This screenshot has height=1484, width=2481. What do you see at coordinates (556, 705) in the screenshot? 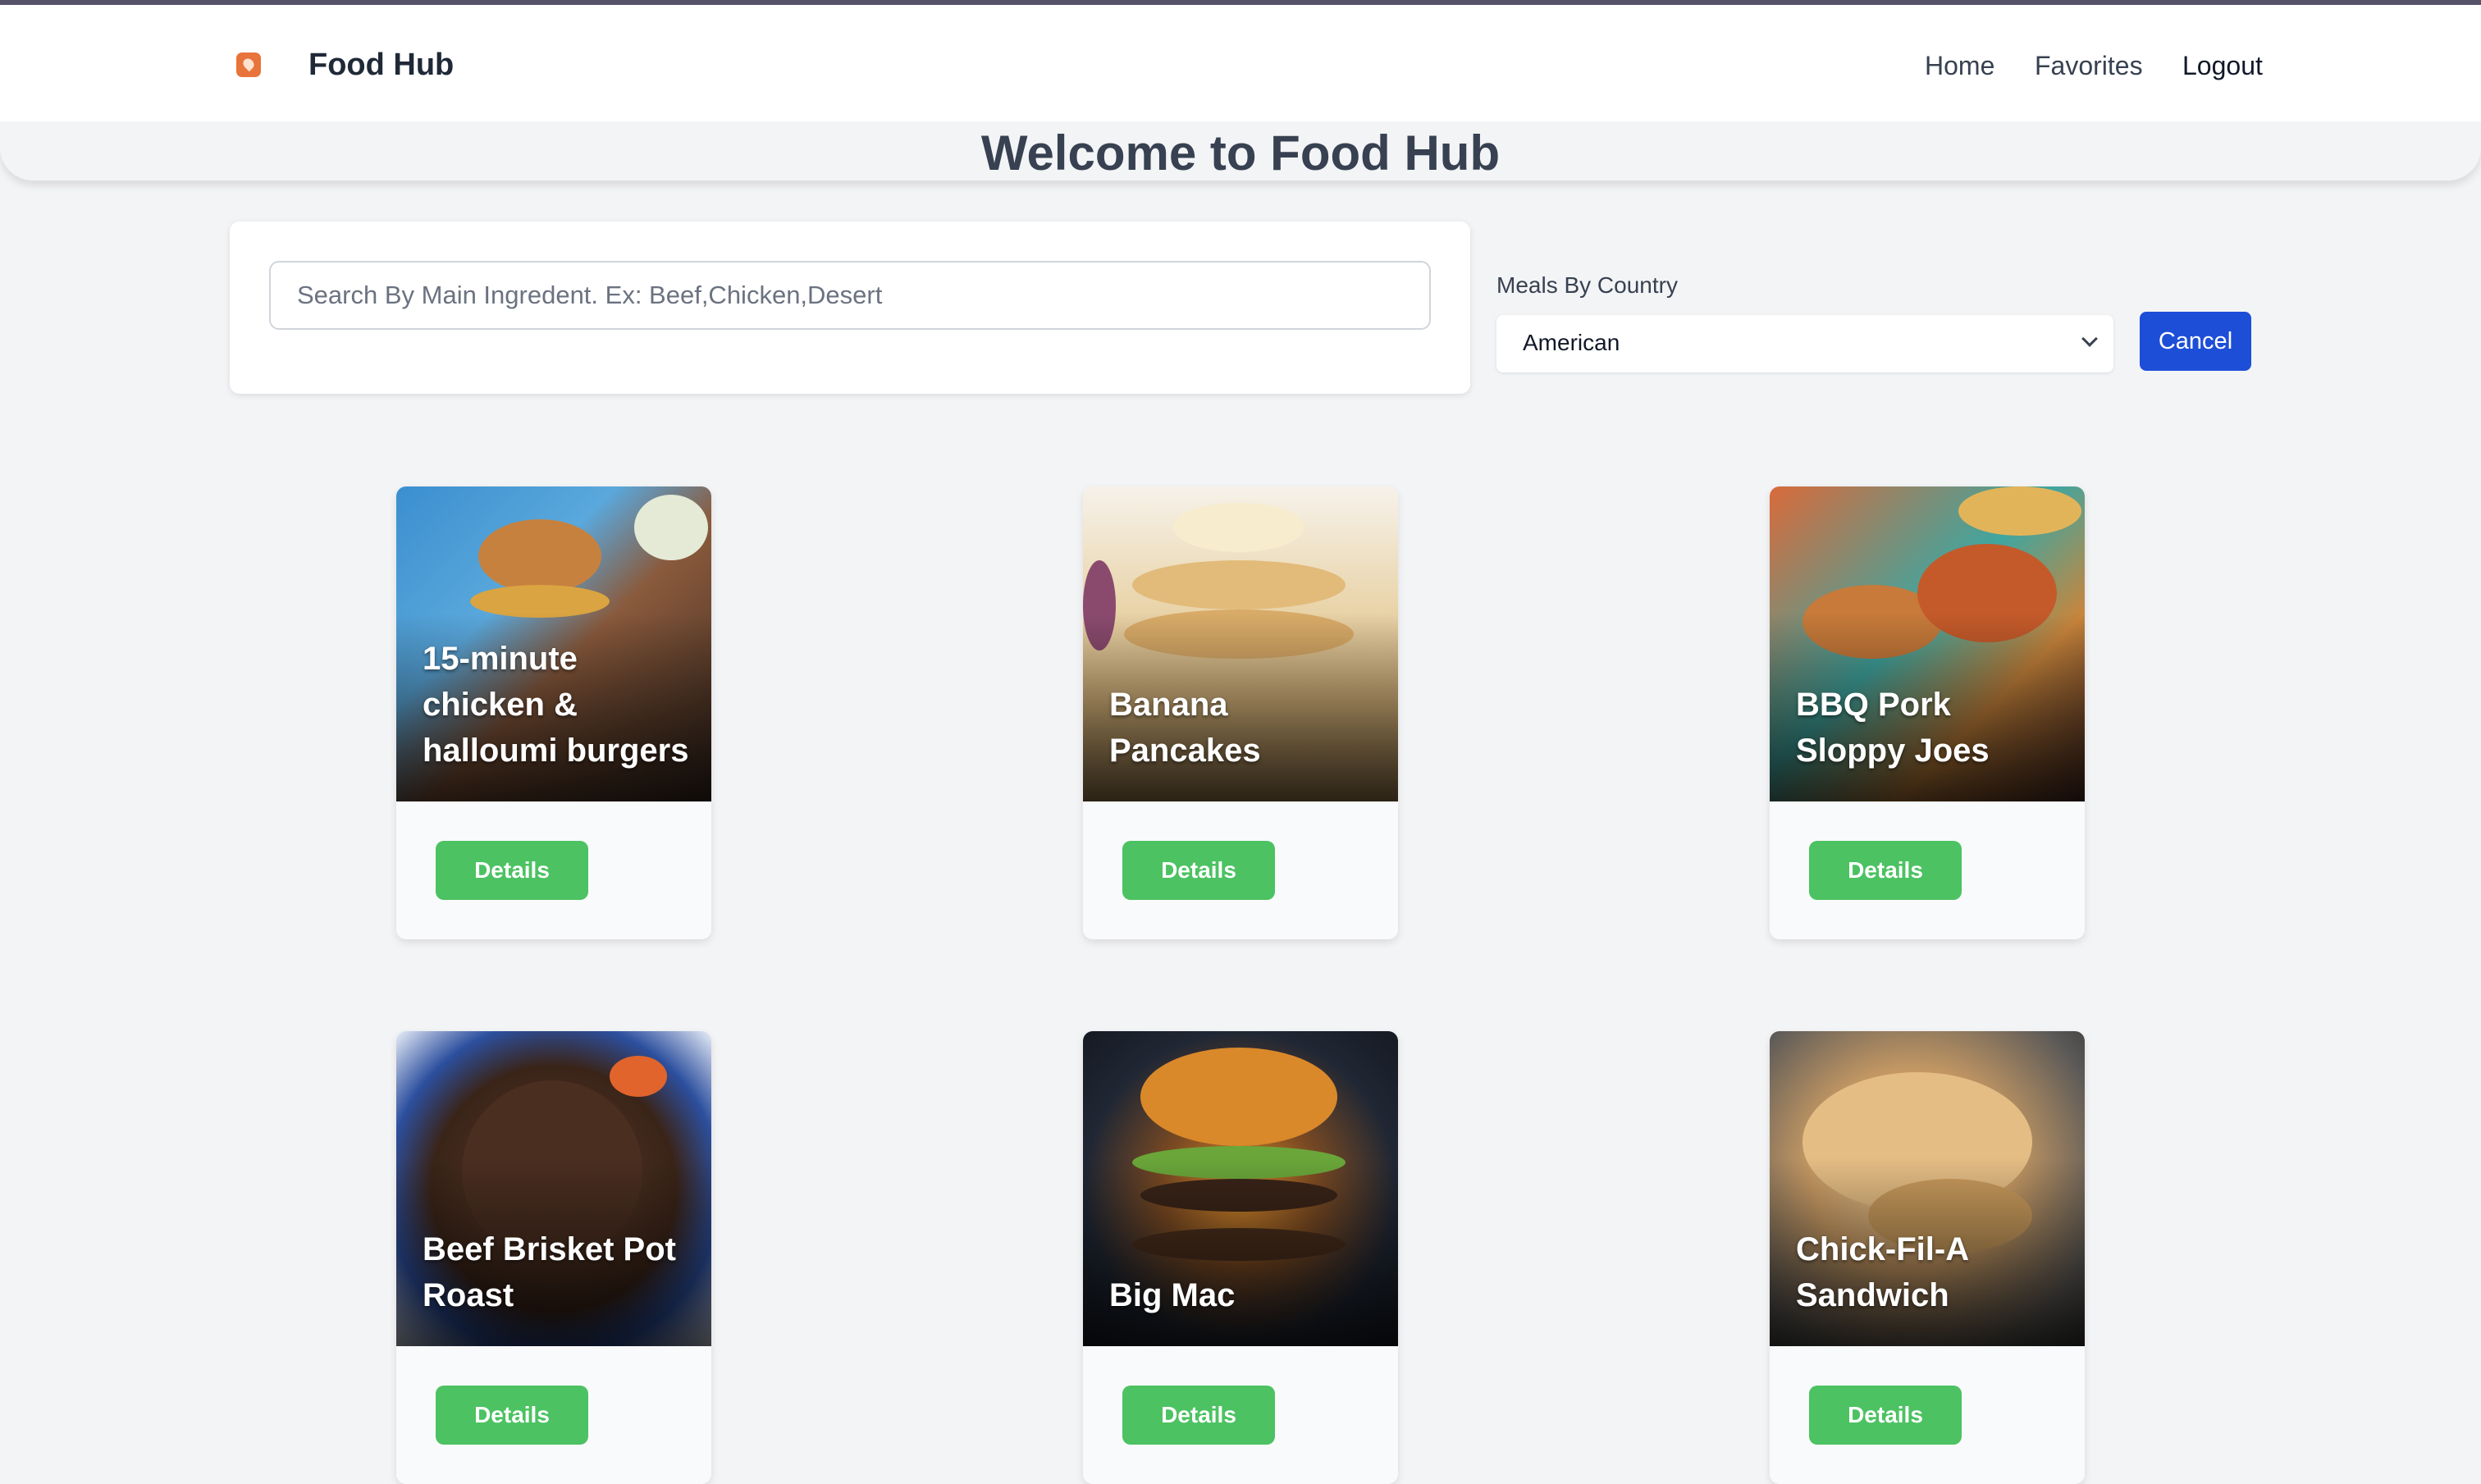
I see `meal-title: 15-minute chicken & halloumi burgers` at bounding box center [556, 705].